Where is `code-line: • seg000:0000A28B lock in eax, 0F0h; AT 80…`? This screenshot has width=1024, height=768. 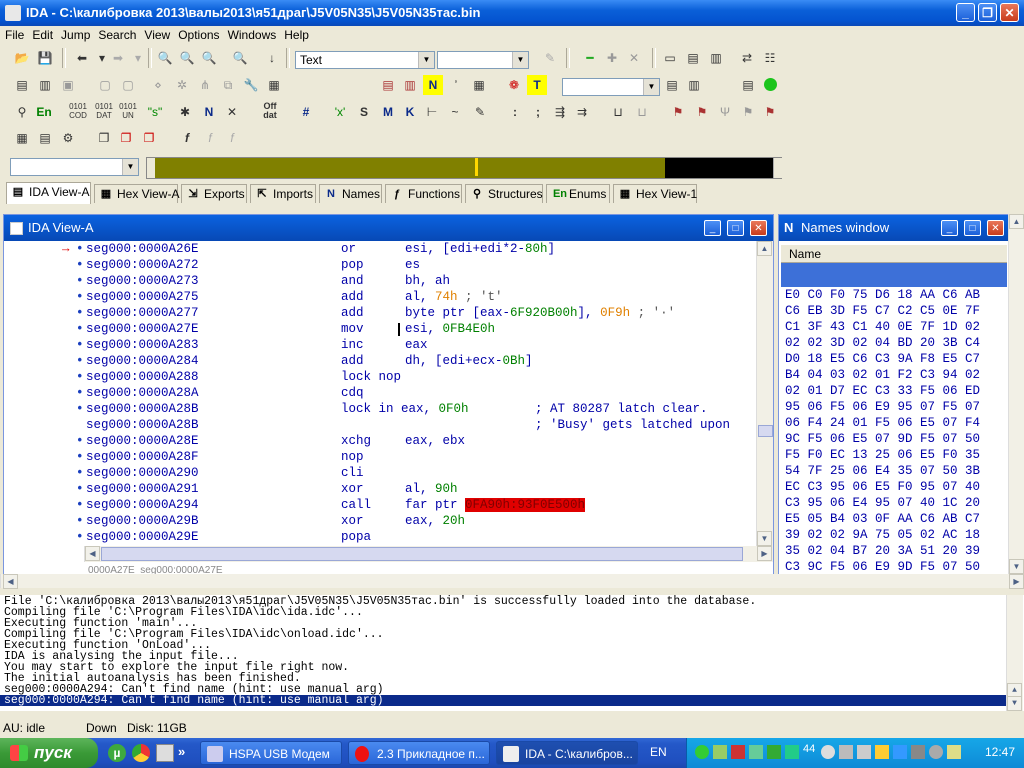
code-line: • seg000:0000A28B lock in eax, 0F0h; AT 80… is located at coordinates (380, 409).